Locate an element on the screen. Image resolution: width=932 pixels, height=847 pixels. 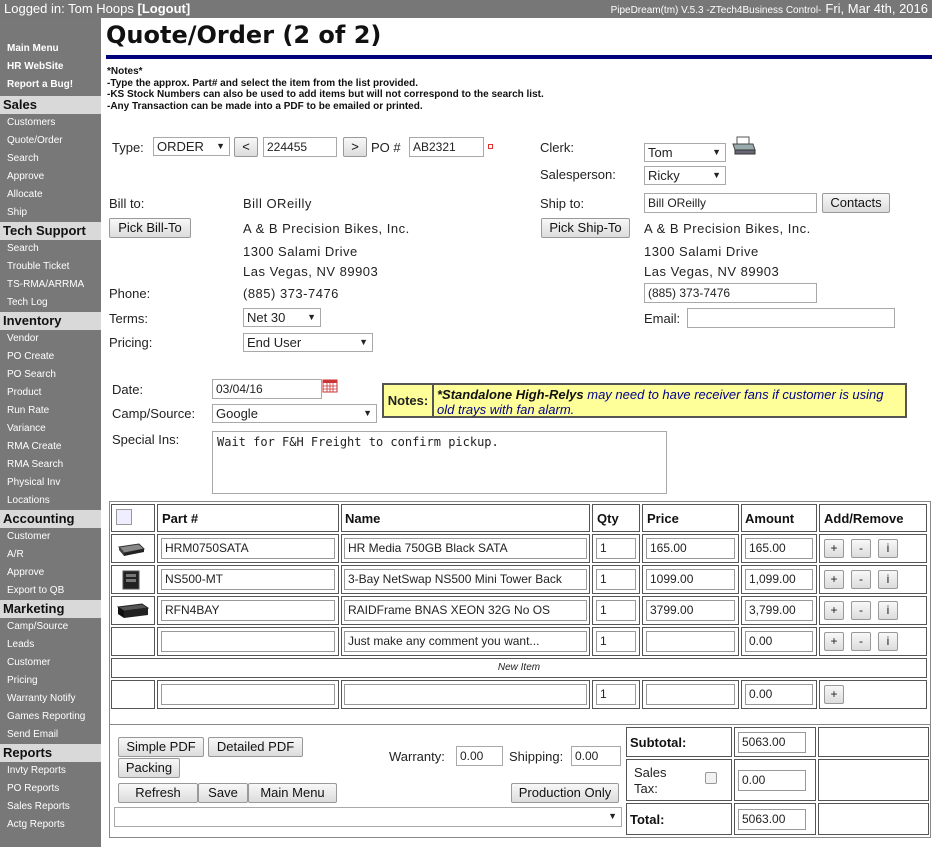
sidebar-item-tech-log: Tech Log is located at coordinates (50, 303).